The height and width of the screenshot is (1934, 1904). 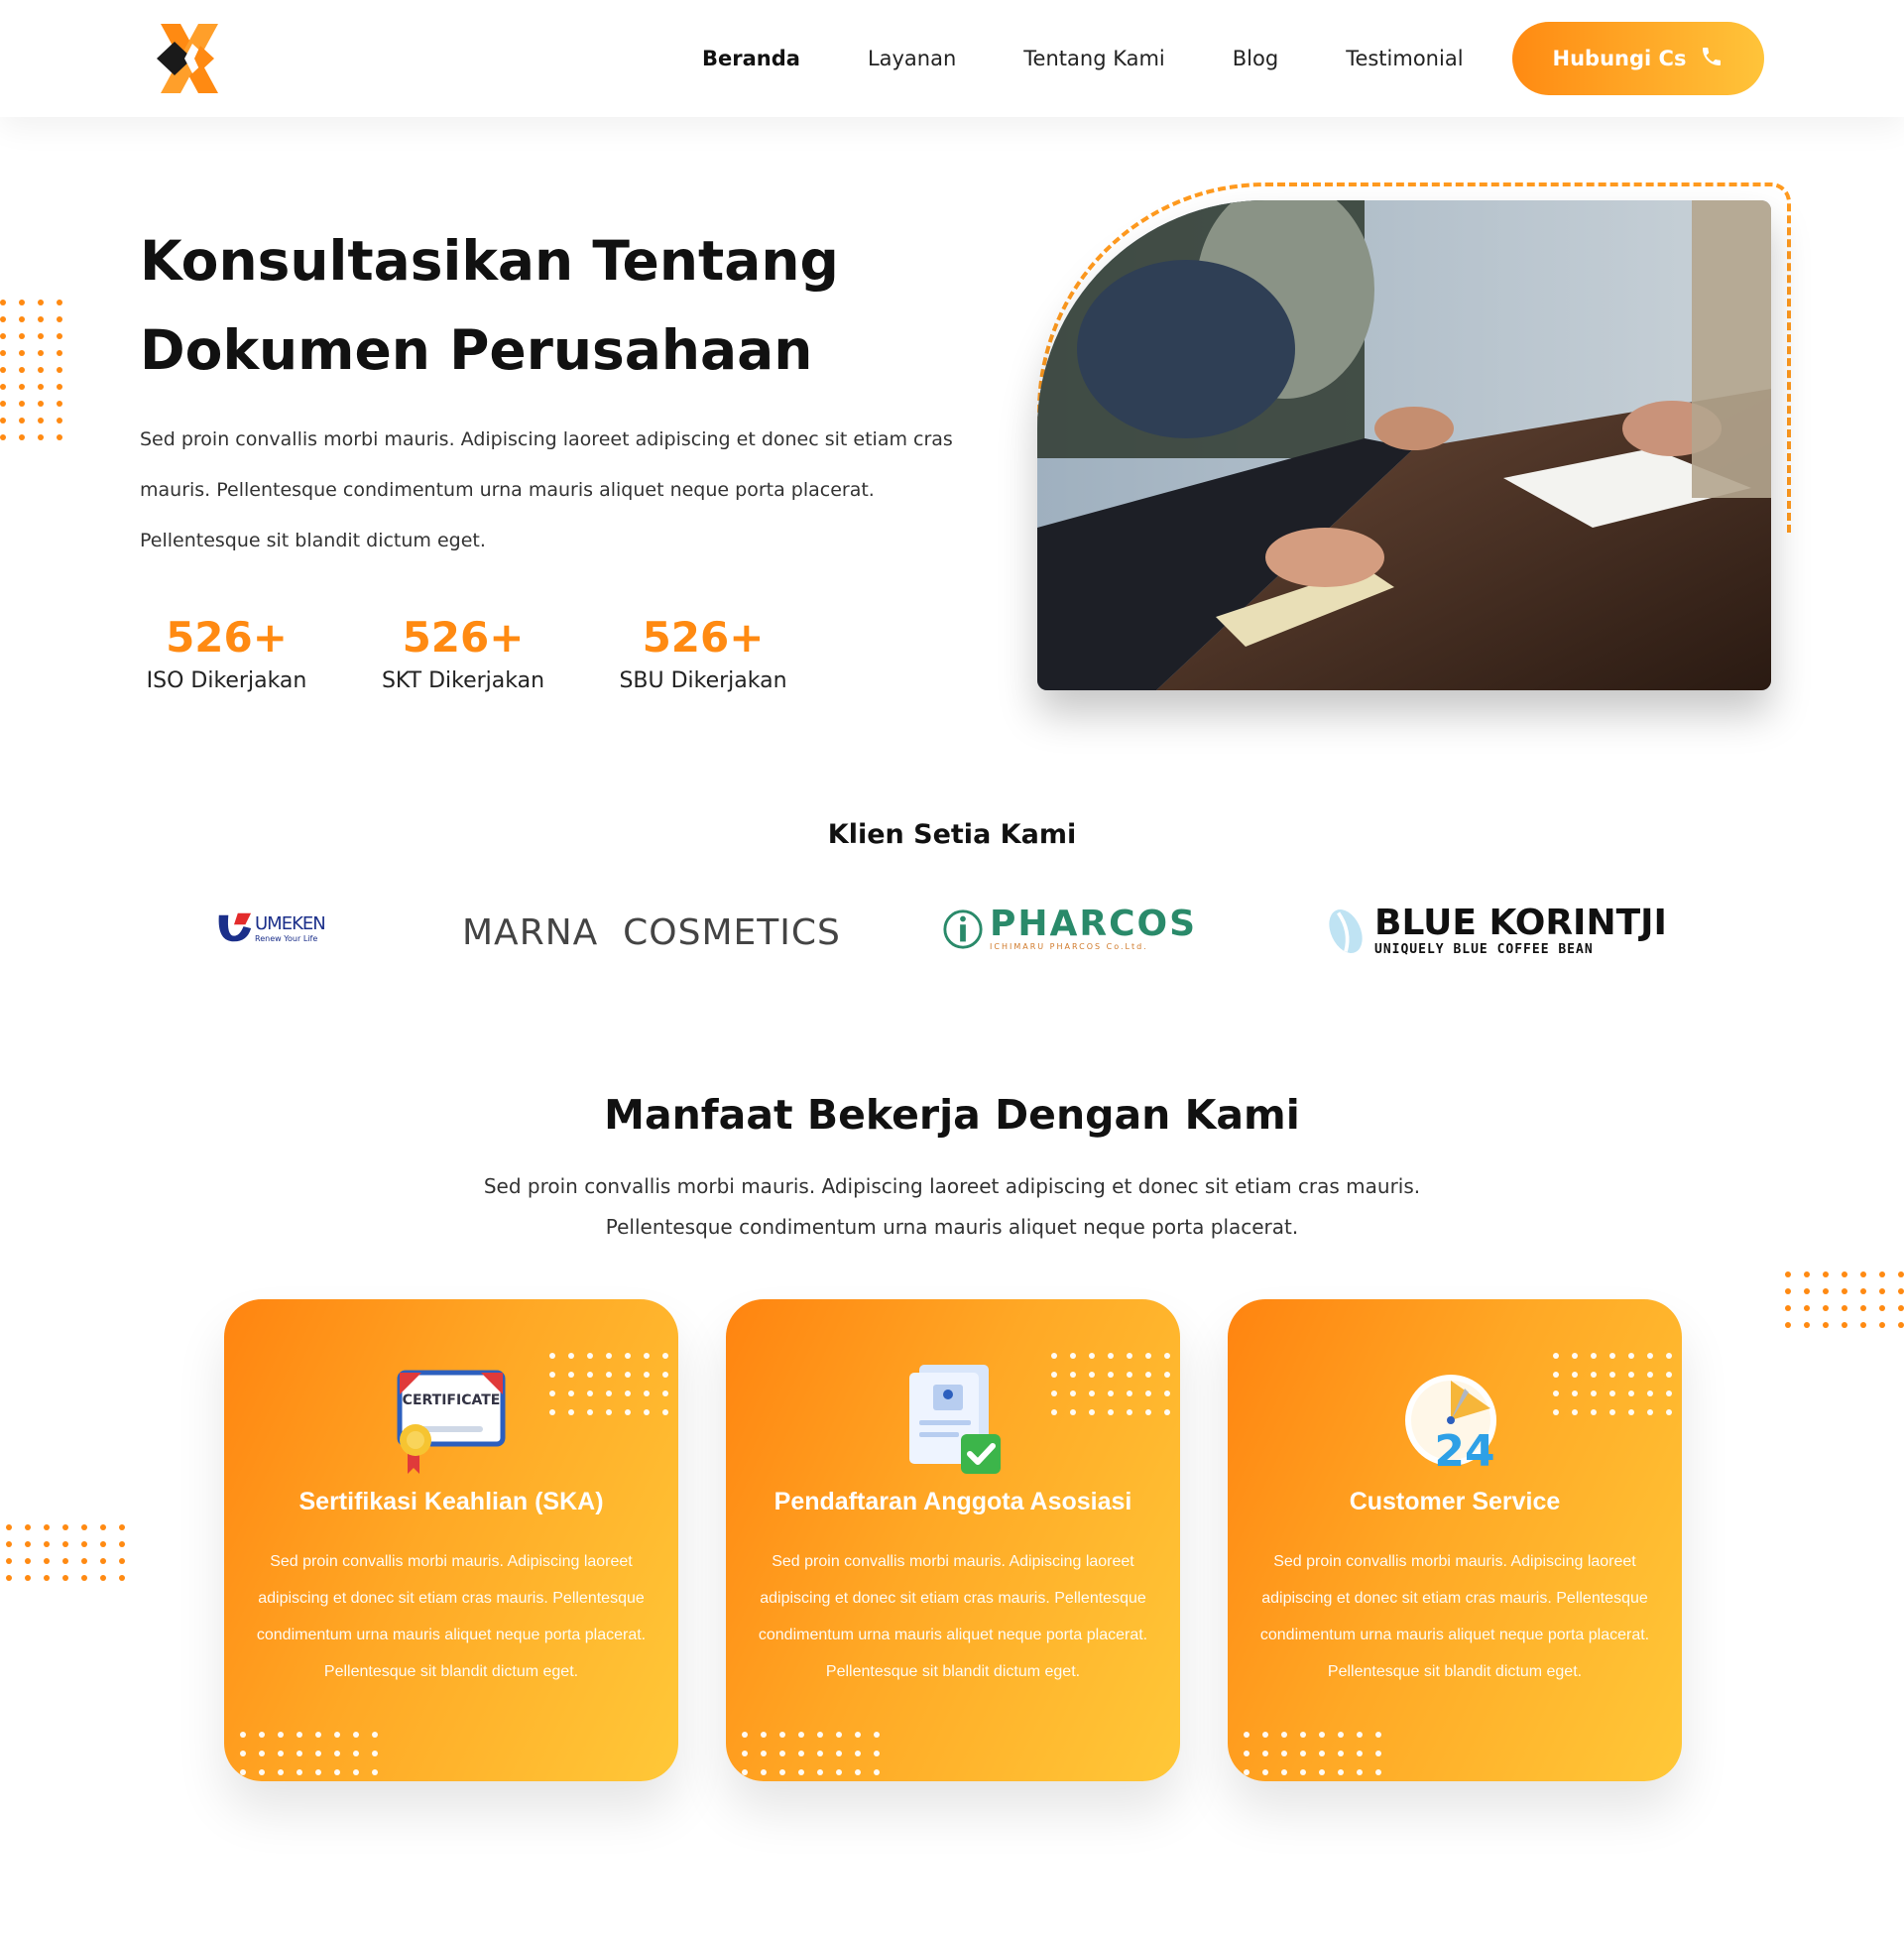 I want to click on umeken-mark-icon, so click(x=235, y=927).